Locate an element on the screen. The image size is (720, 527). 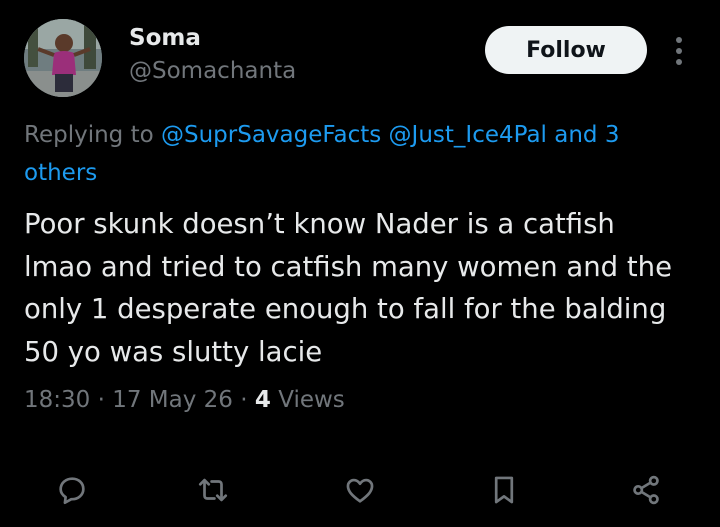
bookmark-icon is located at coordinates (504, 490).